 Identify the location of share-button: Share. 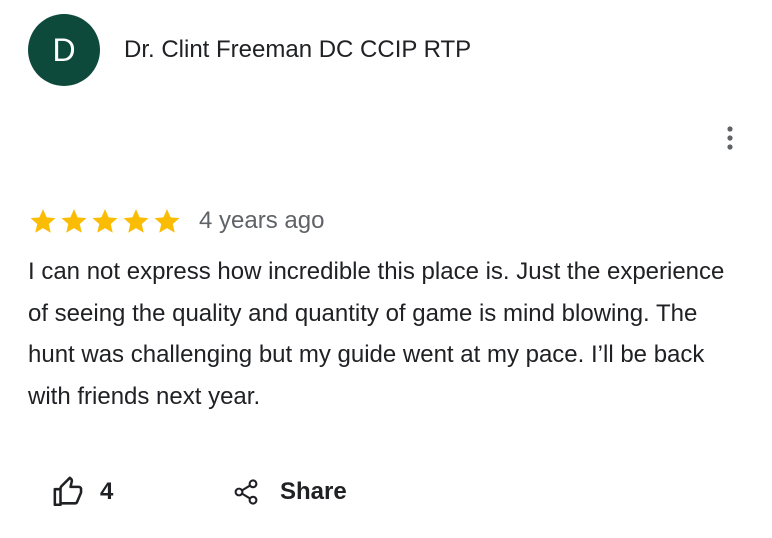
(289, 492).